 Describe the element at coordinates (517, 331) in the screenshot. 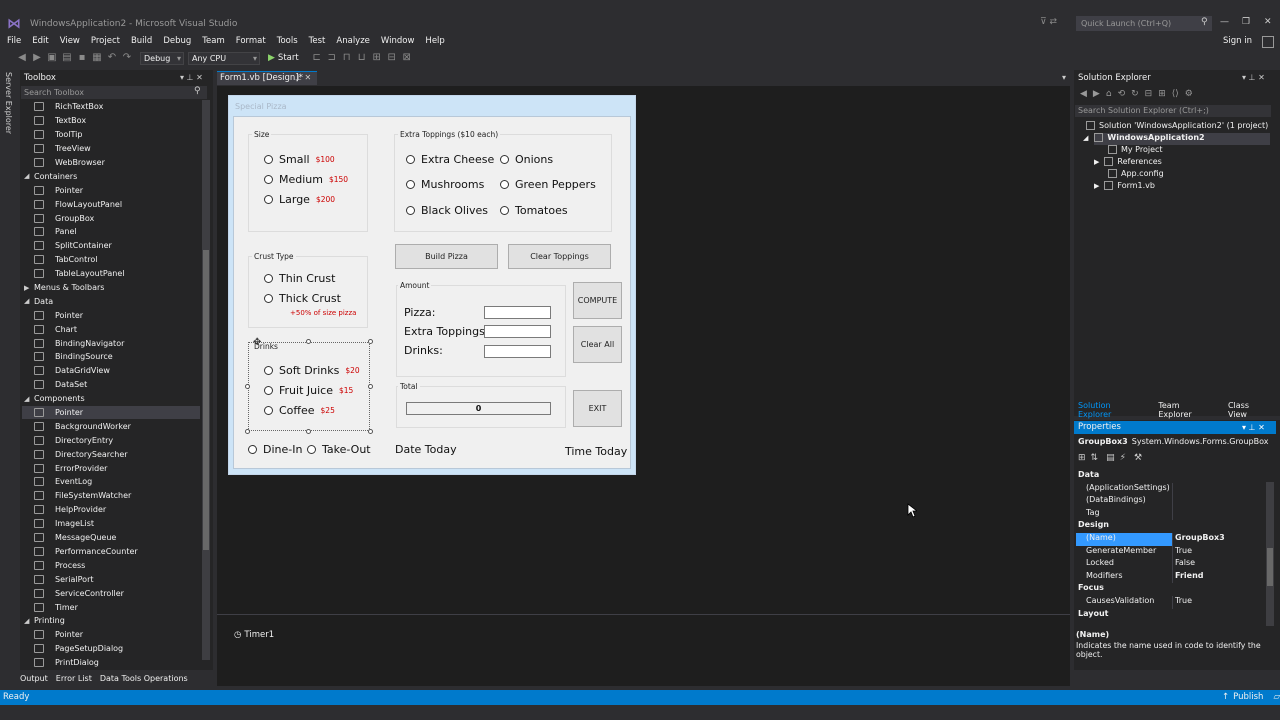

I see `toppings-amount-textbox` at that location.